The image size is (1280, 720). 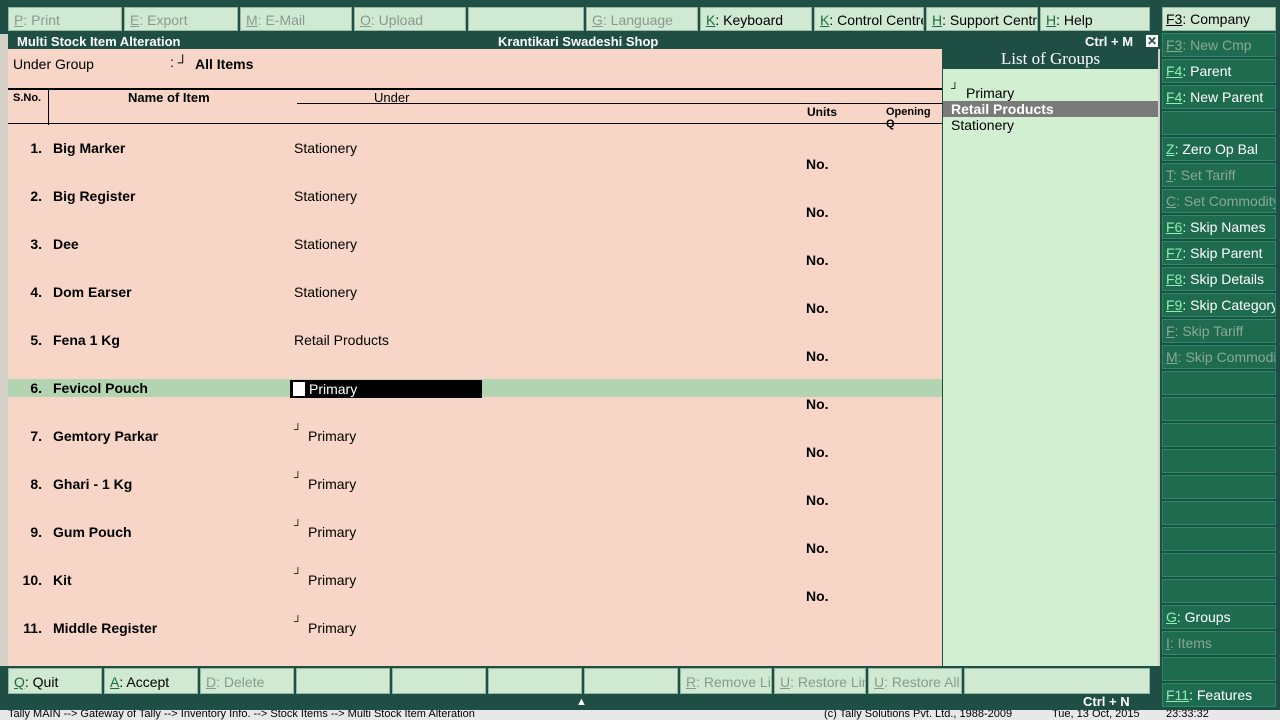 What do you see at coordinates (820, 681) in the screenshot?
I see `bottom-restore-line-button: U: Restore Line` at bounding box center [820, 681].